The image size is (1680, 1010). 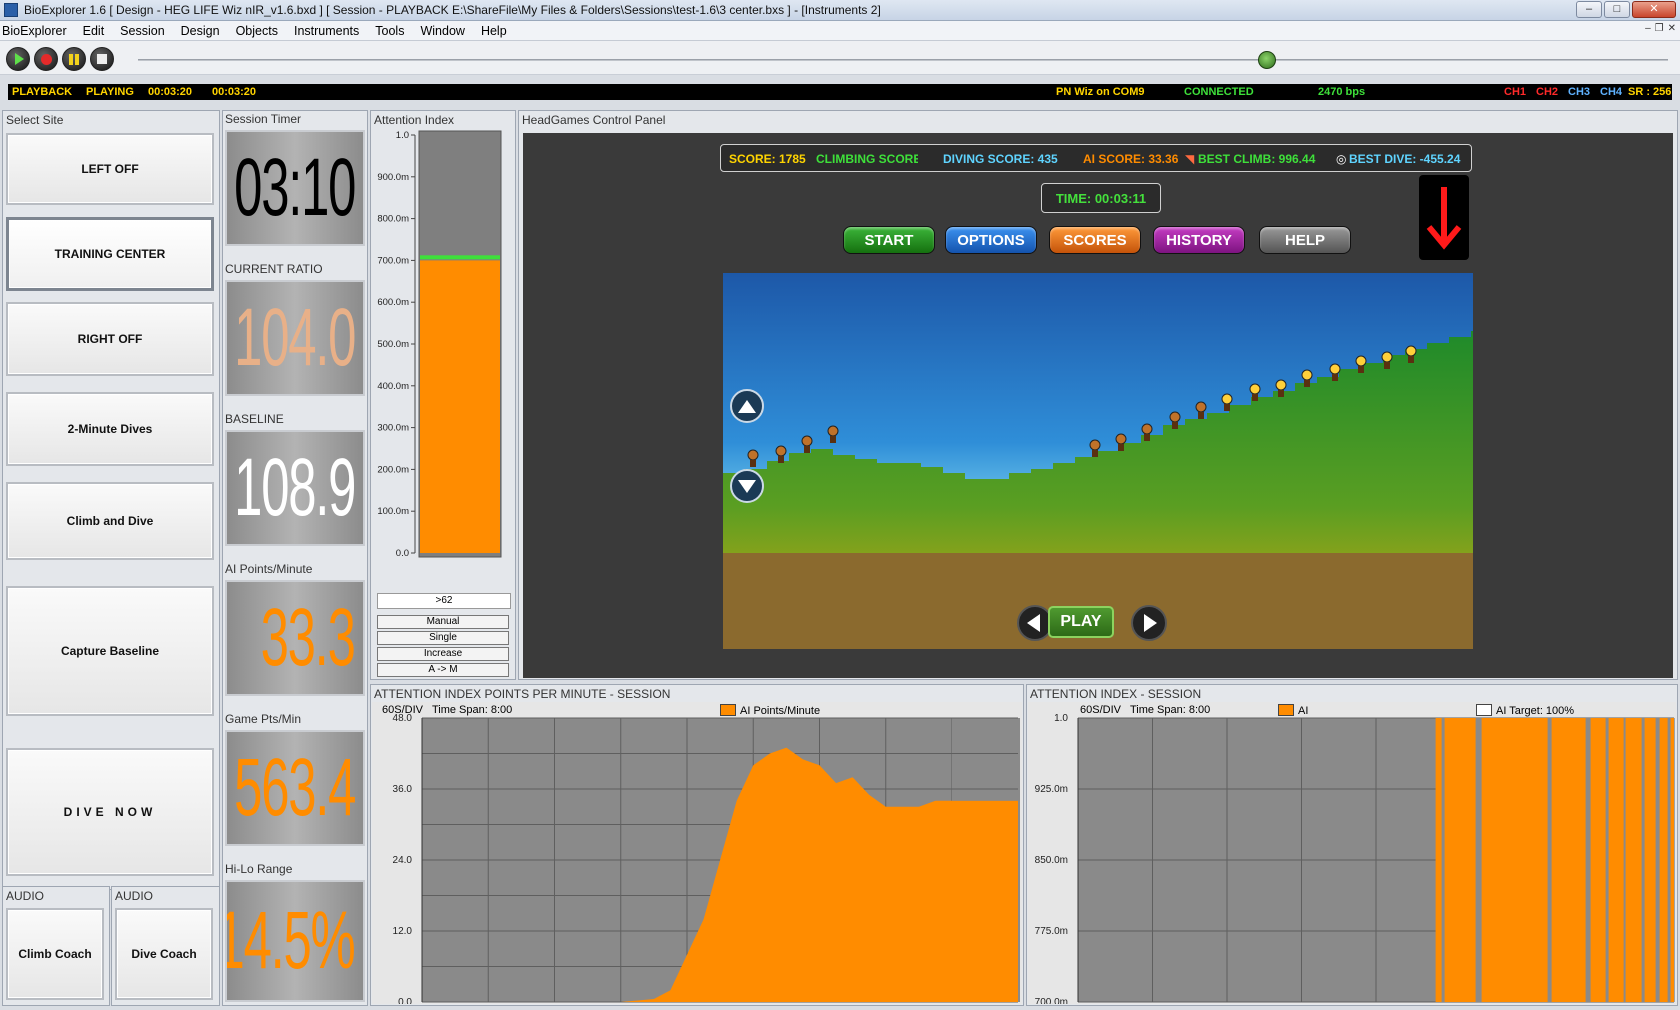 What do you see at coordinates (405, 1000) in the screenshot?
I see `y-tick-label: 0.0` at bounding box center [405, 1000].